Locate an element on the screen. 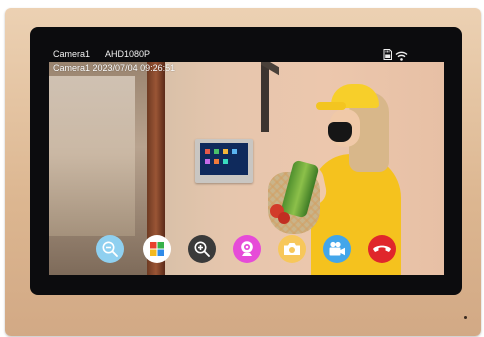 The width and height of the screenshot is (484, 337). record-button is located at coordinates (247, 249).